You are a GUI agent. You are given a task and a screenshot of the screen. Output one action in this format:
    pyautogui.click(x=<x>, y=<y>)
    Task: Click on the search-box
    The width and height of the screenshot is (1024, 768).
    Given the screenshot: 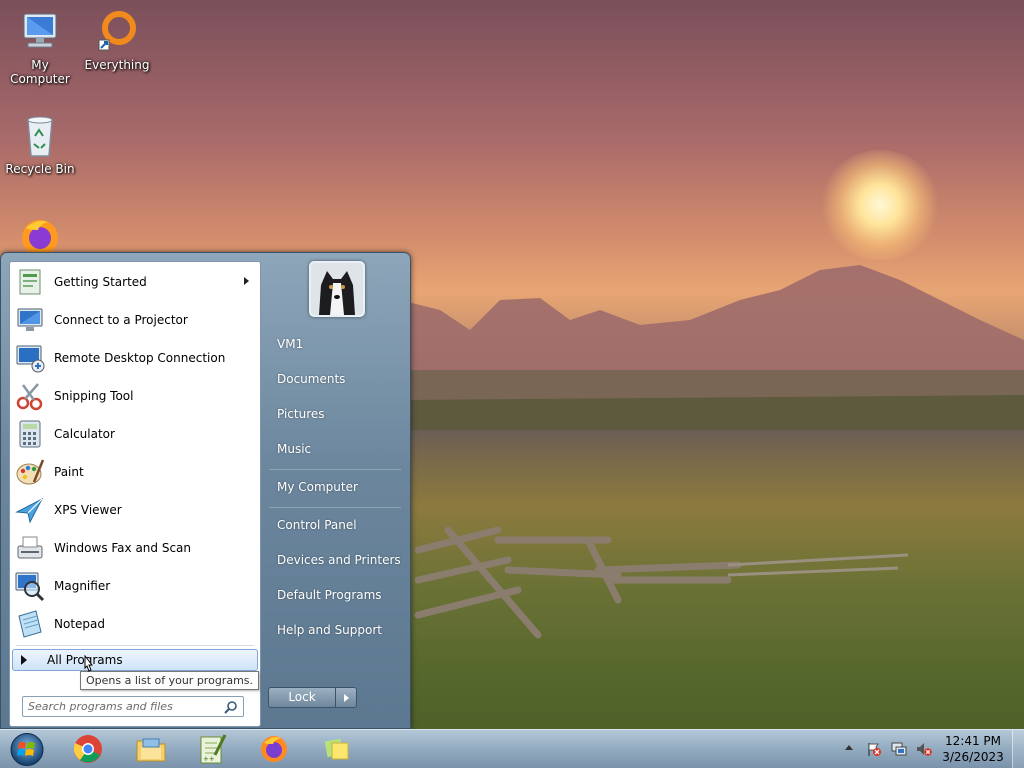 What is the action you would take?
    pyautogui.click(x=133, y=706)
    